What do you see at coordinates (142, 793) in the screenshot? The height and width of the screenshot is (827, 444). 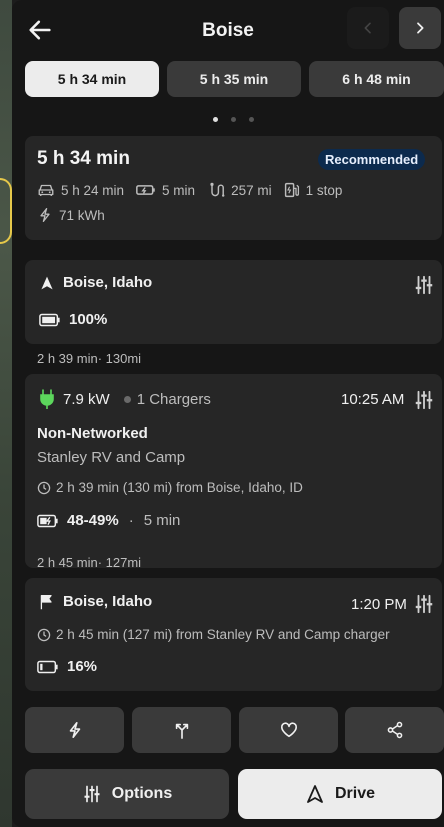 I see `options-label: Options` at bounding box center [142, 793].